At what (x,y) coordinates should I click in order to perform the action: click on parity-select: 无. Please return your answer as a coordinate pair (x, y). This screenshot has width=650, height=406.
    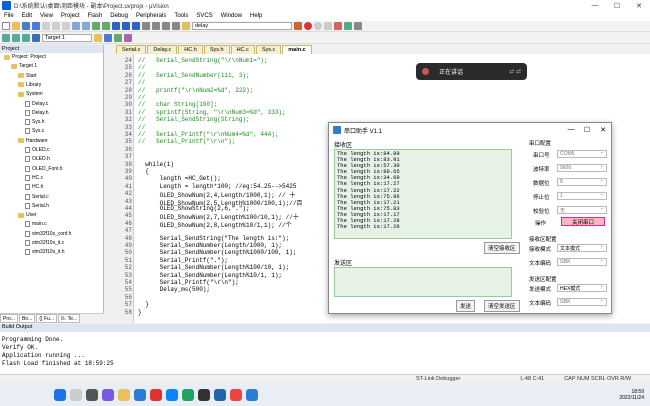
    Looking at the image, I should click on (582, 209).